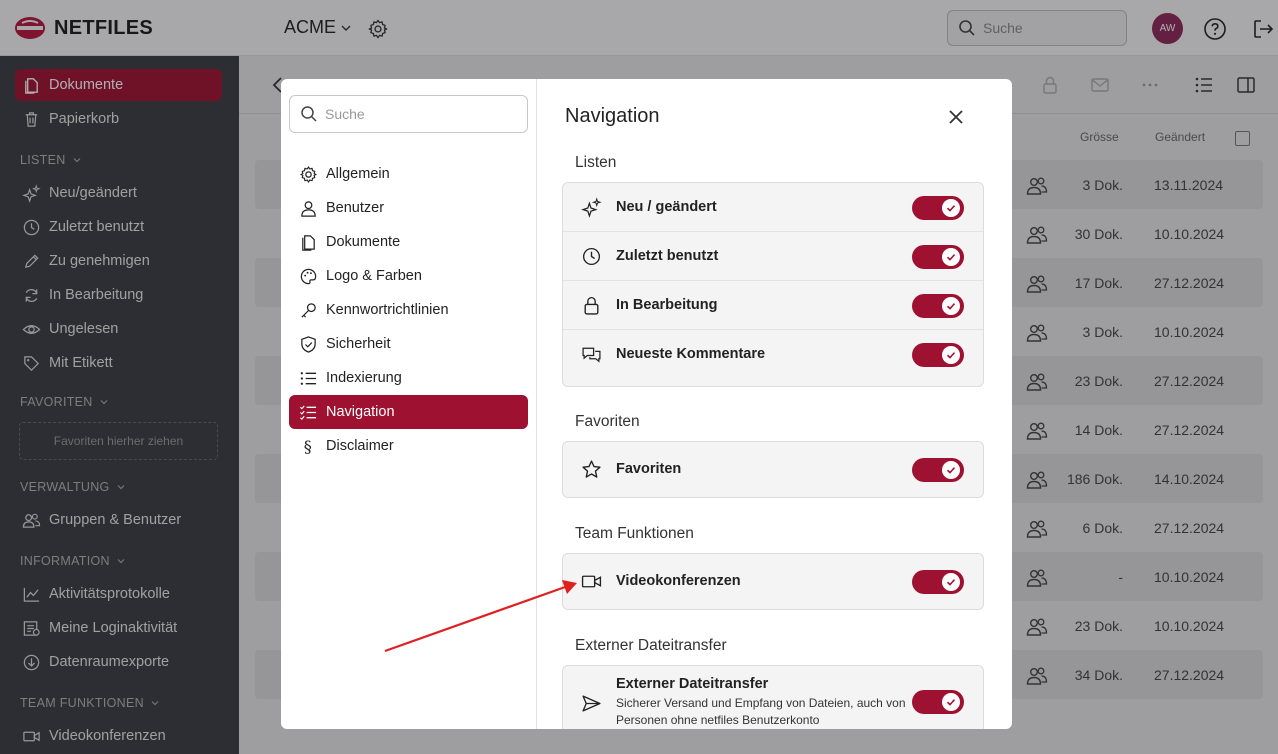  I want to click on setting-row-neu-geaendert: Neu / geändert, so click(773, 207).